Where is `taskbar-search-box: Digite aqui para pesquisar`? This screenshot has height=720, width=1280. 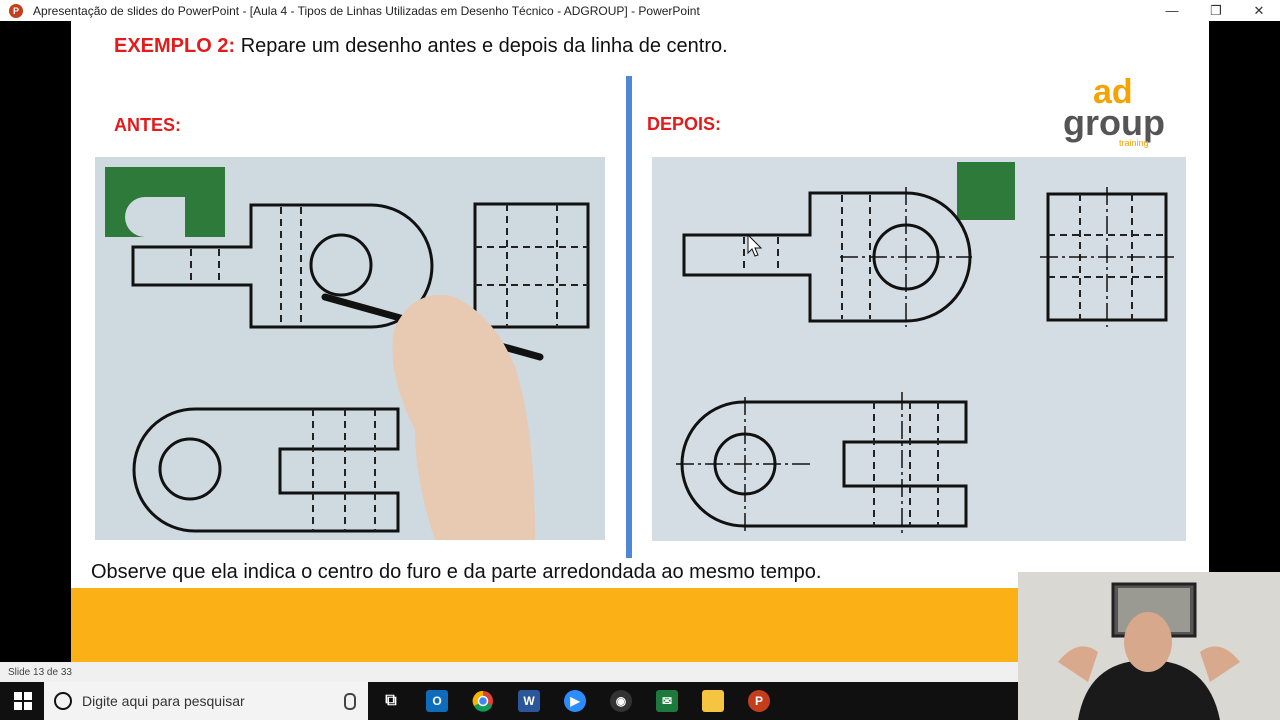
taskbar-search-box: Digite aqui para pesquisar is located at coordinates (206, 701).